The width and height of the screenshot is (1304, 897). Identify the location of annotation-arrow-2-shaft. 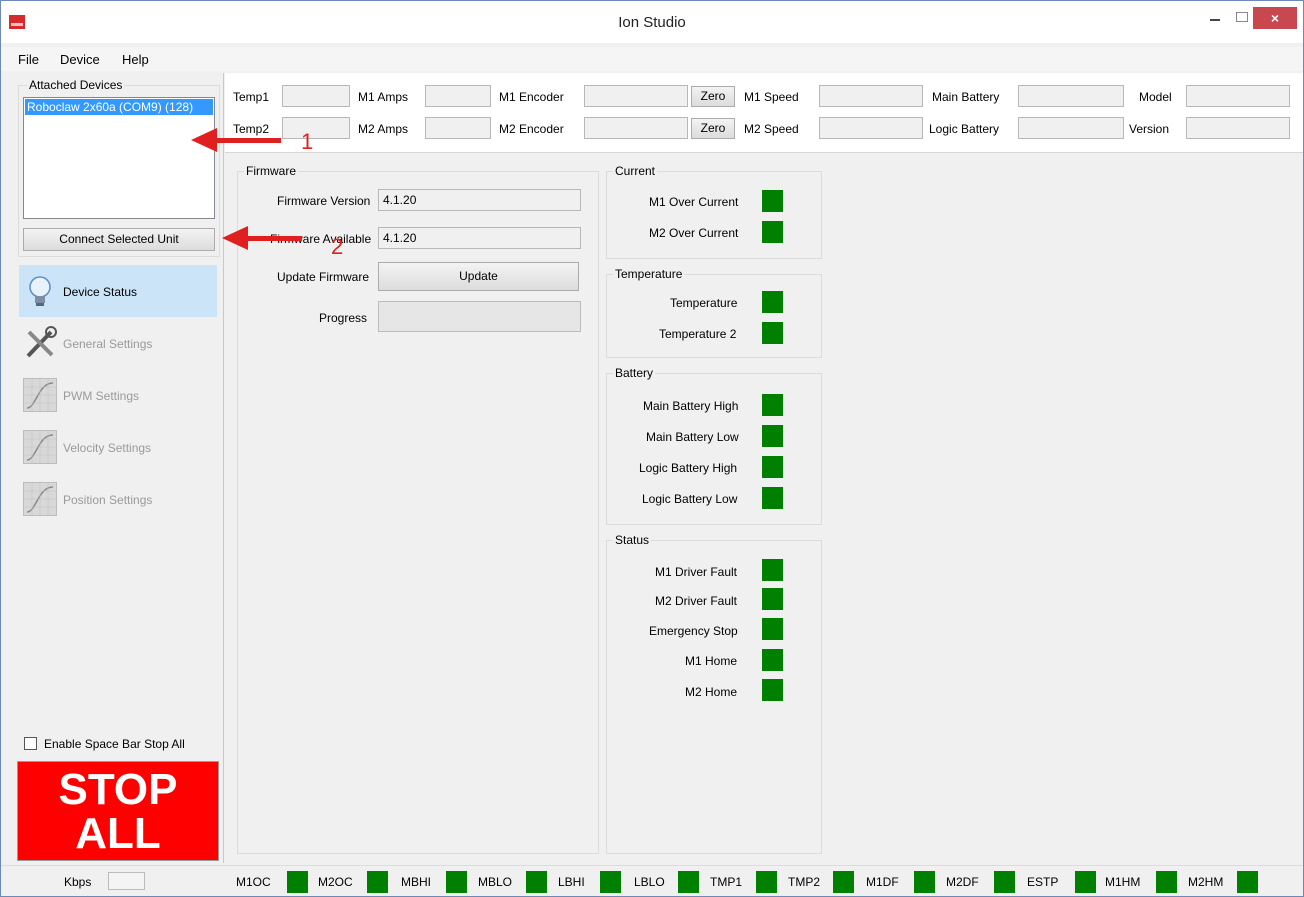
(274, 238).